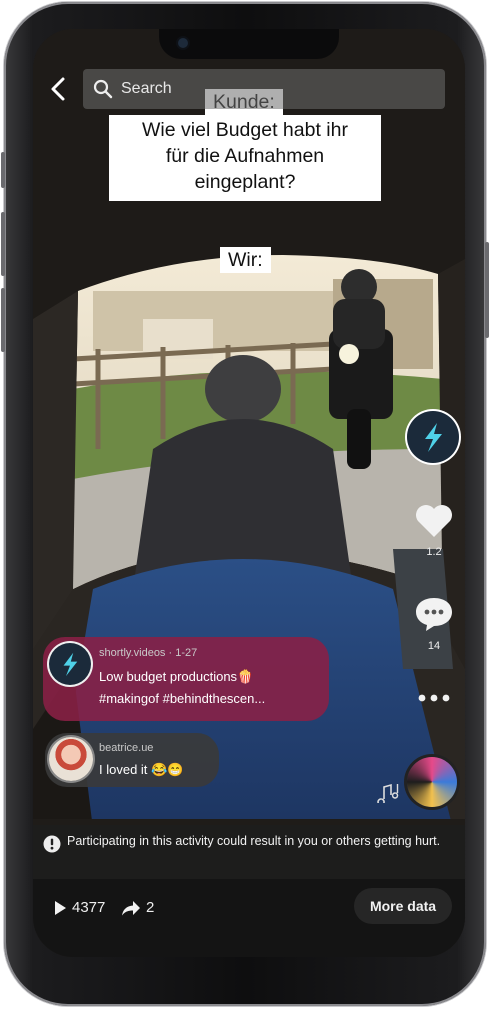  I want to click on comment-count: 14, so click(434, 646).